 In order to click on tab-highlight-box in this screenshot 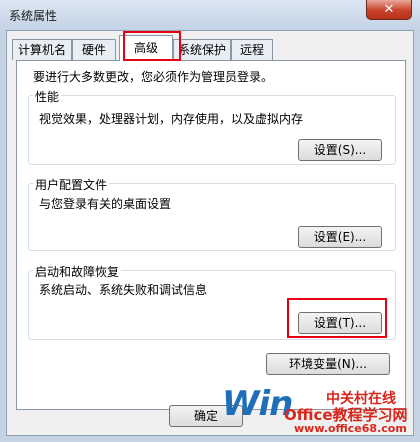, I will do `click(152, 46)`.